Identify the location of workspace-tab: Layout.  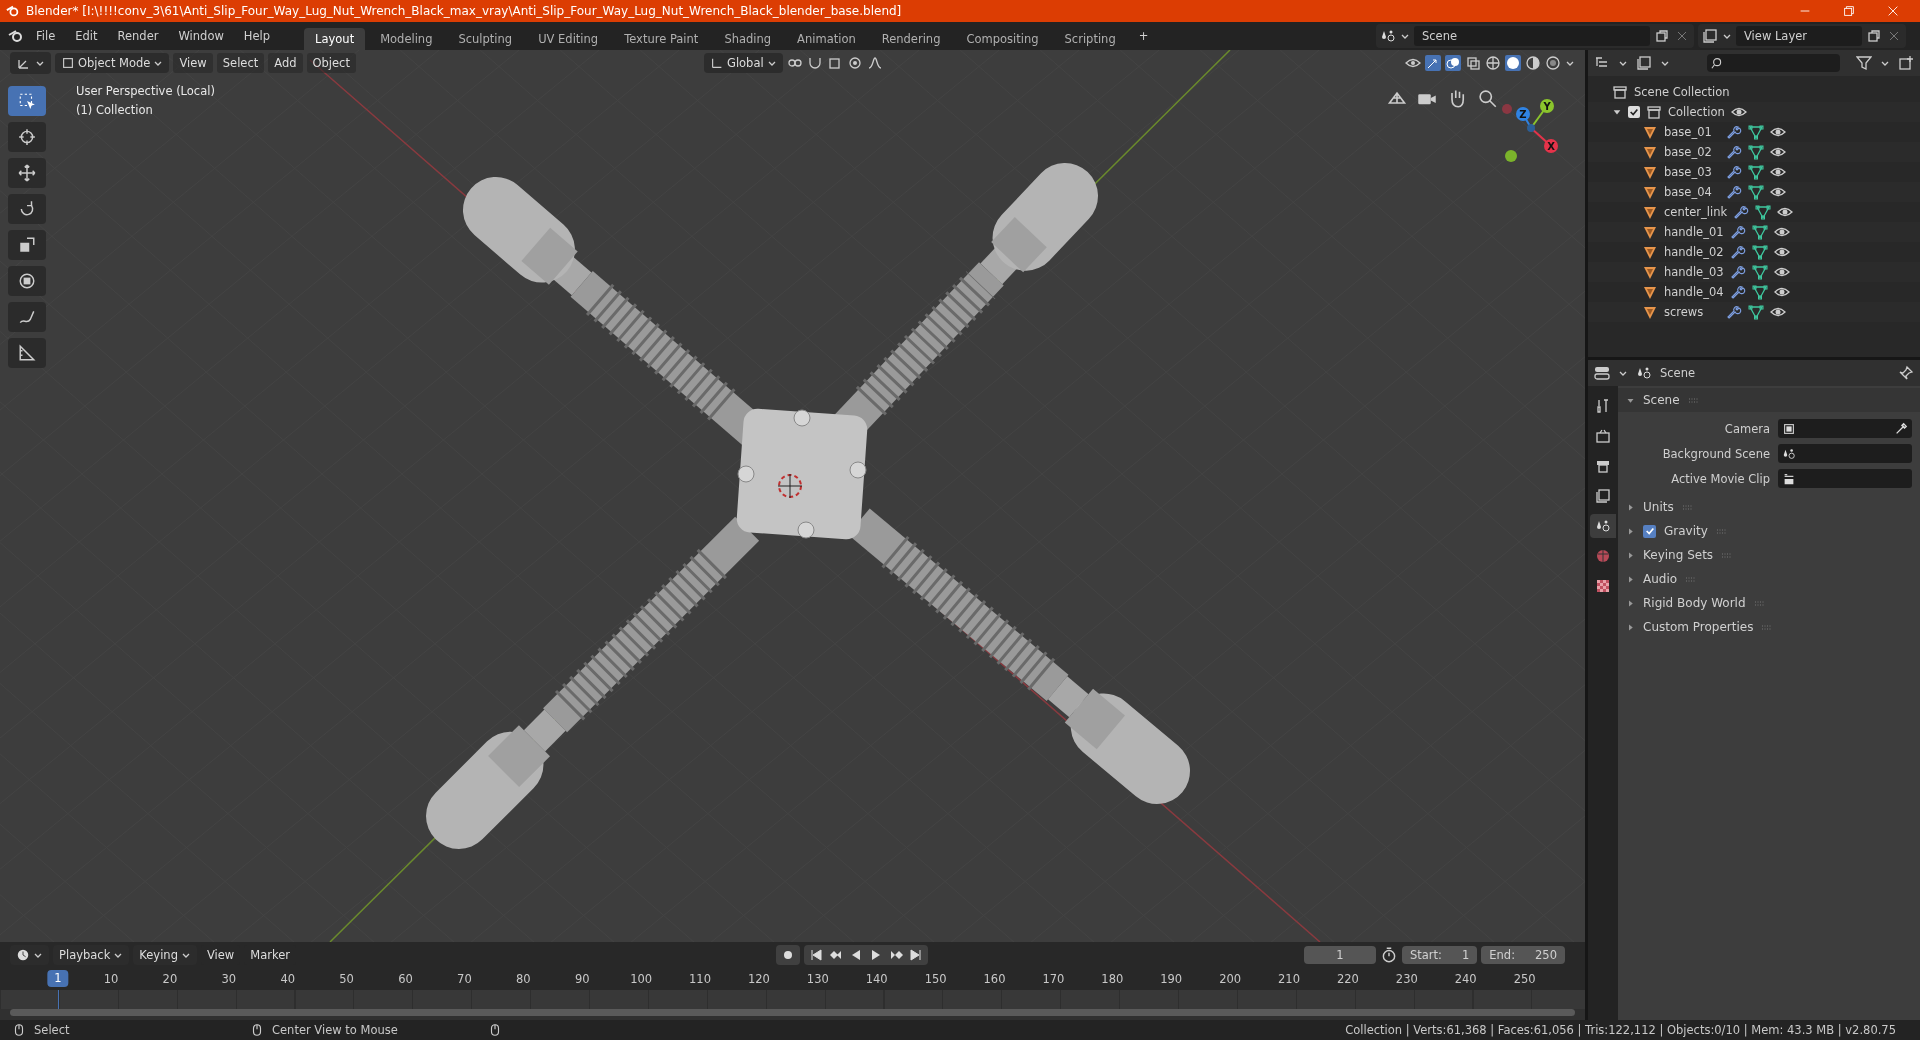
(335, 39).